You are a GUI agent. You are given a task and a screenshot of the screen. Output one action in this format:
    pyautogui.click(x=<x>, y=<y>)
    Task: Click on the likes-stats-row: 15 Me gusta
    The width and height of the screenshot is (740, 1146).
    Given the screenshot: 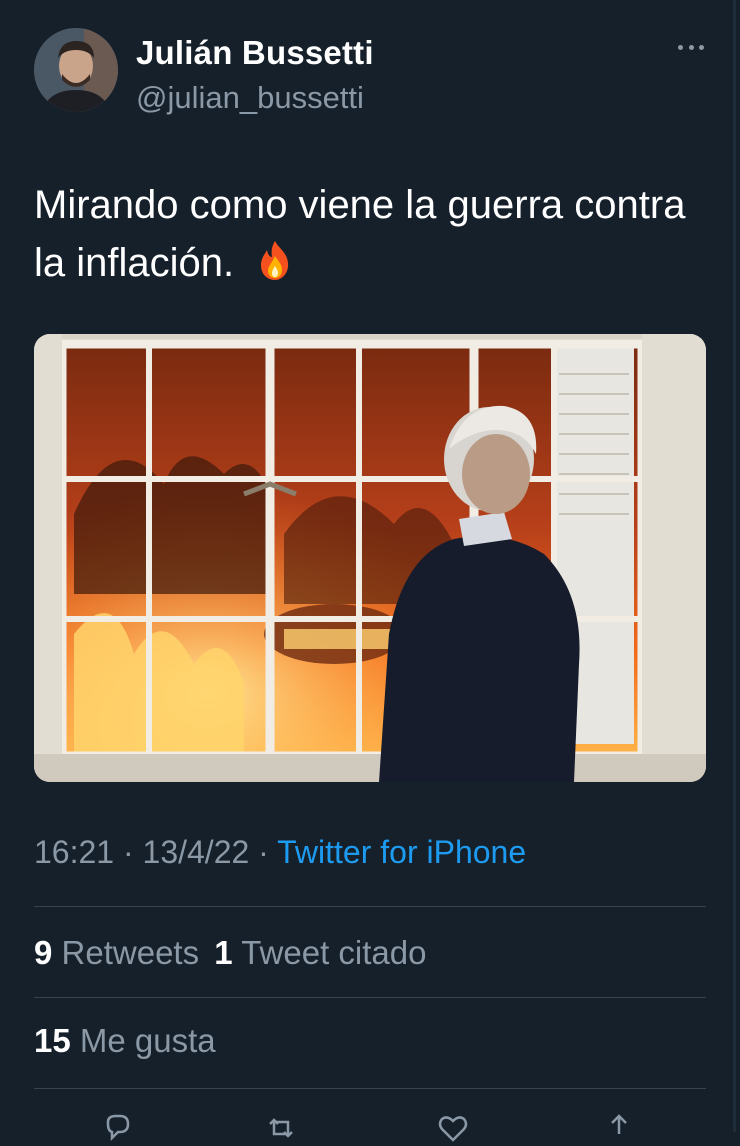 What is the action you would take?
    pyautogui.click(x=125, y=1041)
    